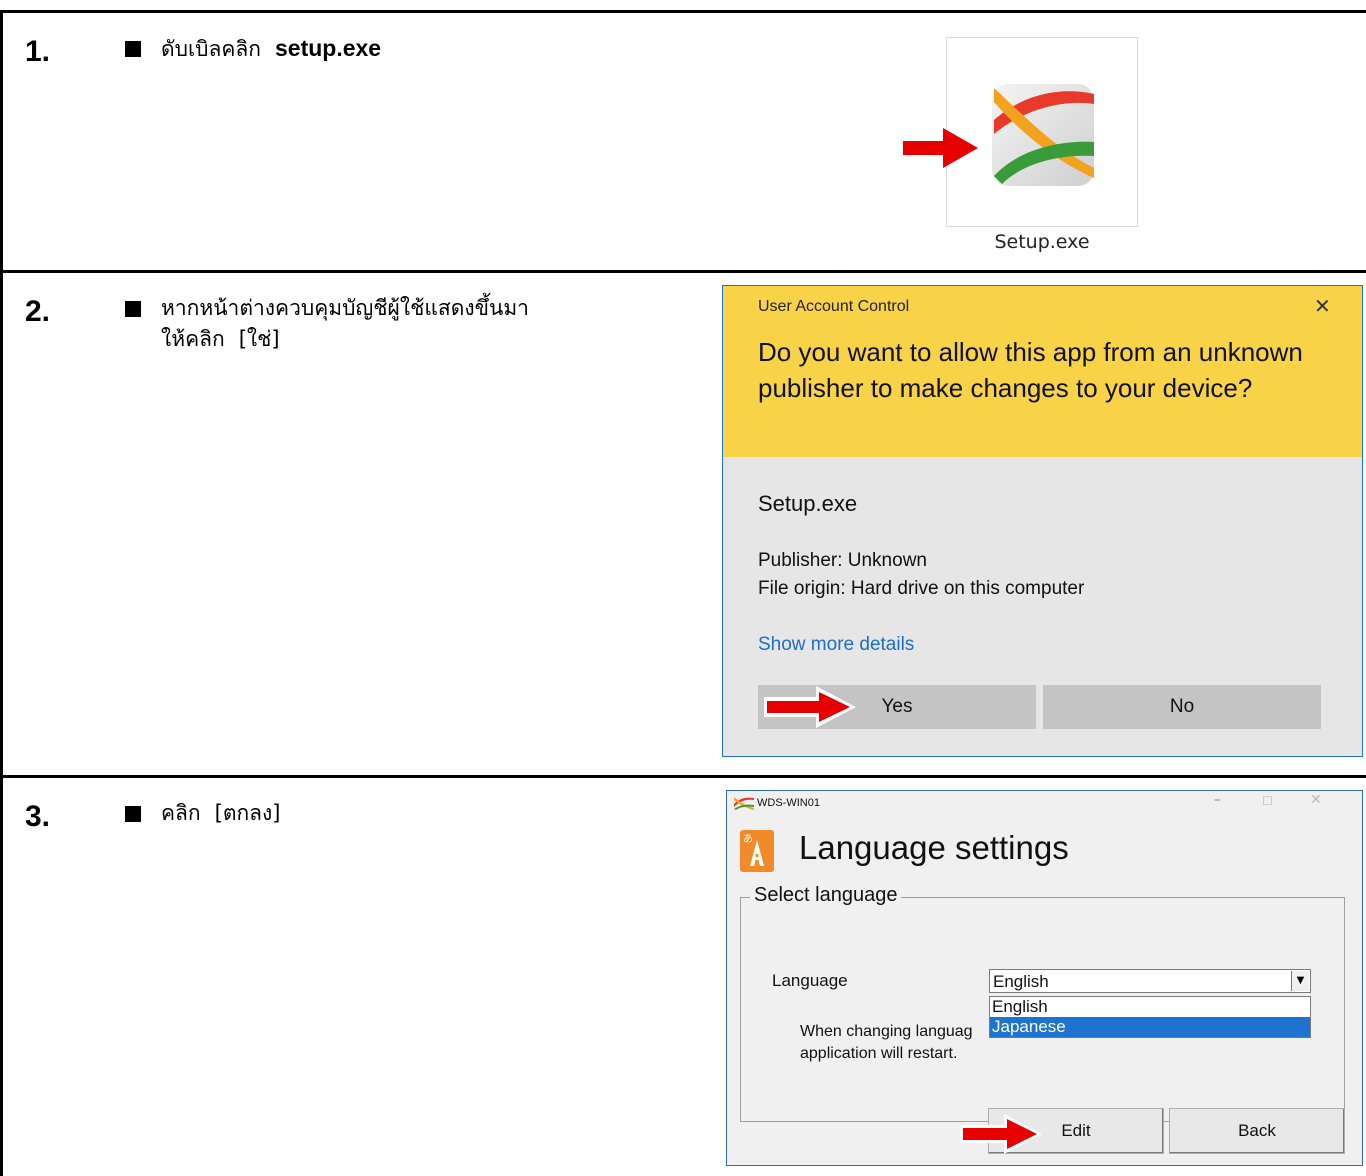 The height and width of the screenshot is (1176, 1366). What do you see at coordinates (842, 560) in the screenshot?
I see `uac-publisher: Publisher: Unknown` at bounding box center [842, 560].